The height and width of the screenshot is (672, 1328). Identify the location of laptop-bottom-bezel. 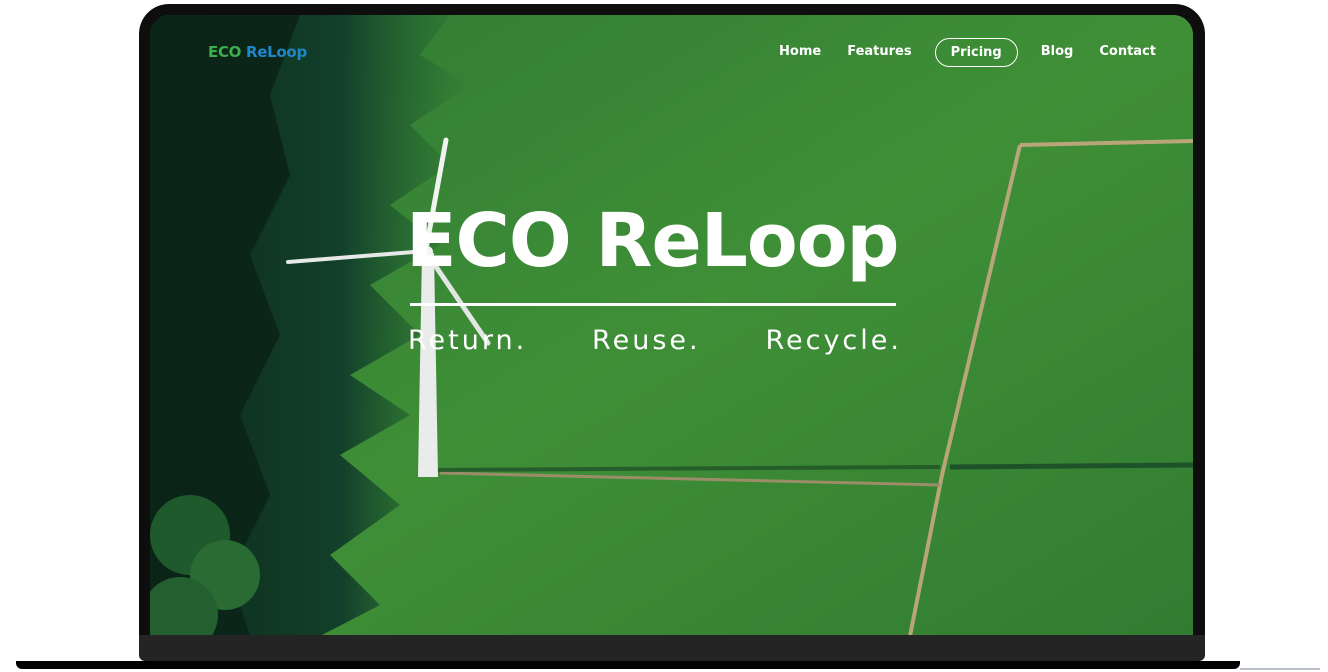
(672, 648).